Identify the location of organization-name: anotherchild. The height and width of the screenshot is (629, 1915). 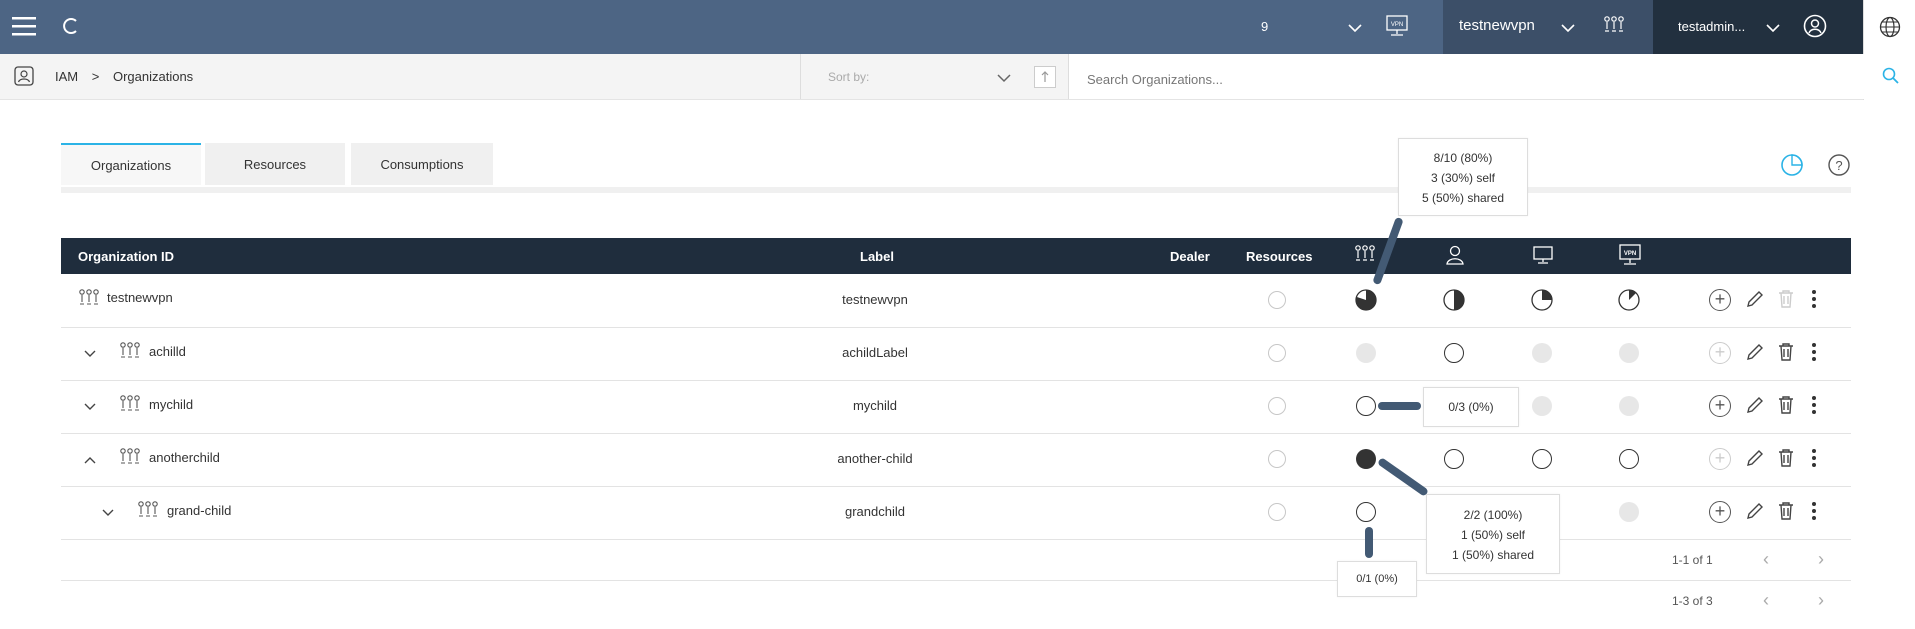
(184, 457).